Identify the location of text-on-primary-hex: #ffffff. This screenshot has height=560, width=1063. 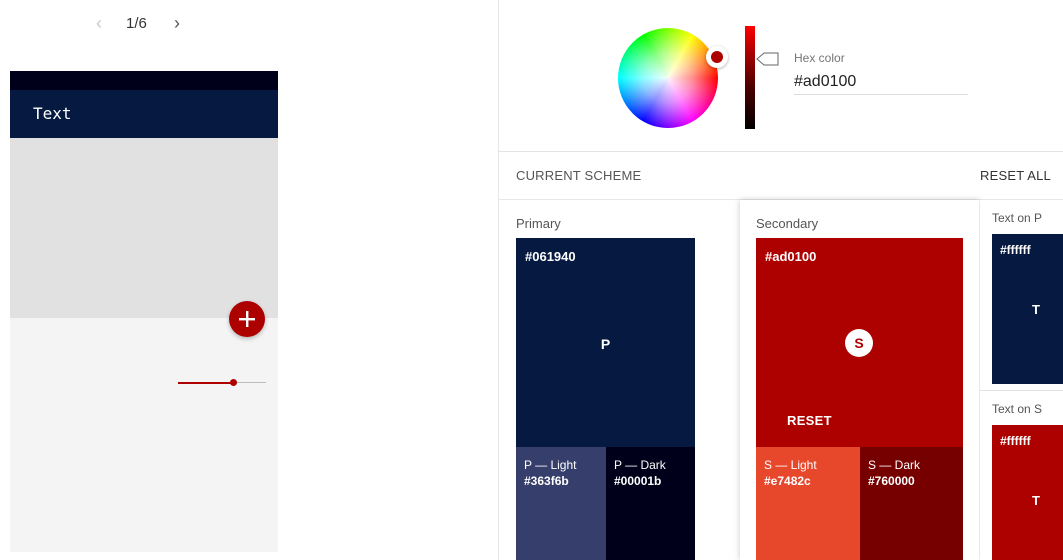
(1015, 250).